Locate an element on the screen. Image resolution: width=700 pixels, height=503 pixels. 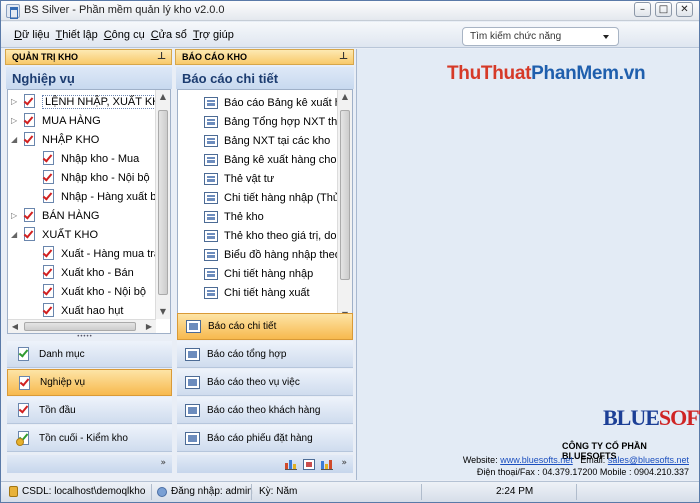
list-item-label: Bảng NXT tại các kho is located at coordinates (277, 140).